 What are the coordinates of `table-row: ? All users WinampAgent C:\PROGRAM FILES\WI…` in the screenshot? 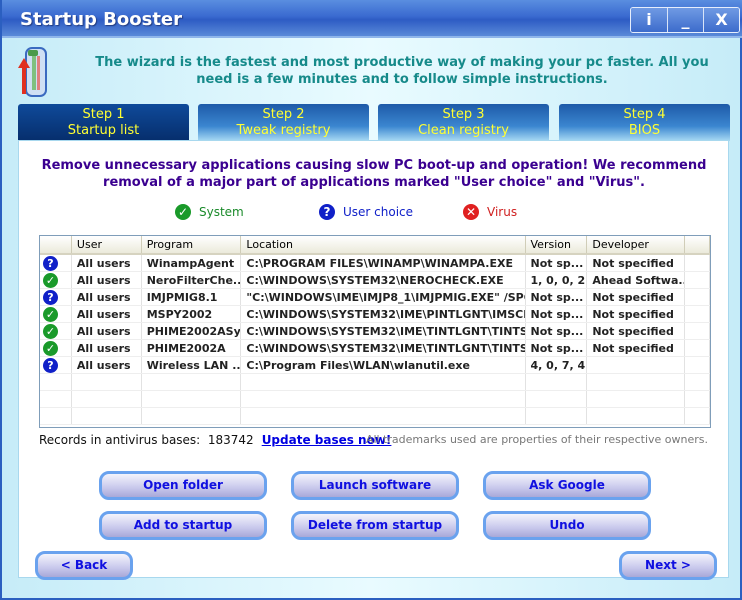 It's located at (375, 263).